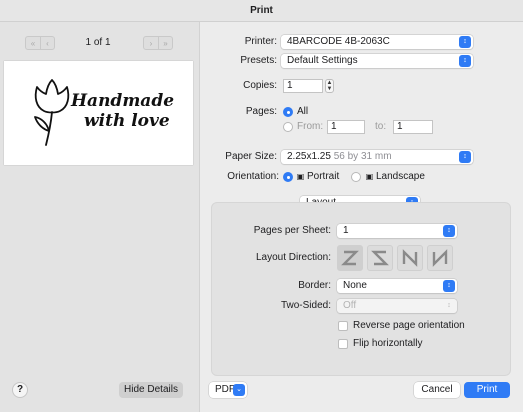 Image resolution: width=523 pixels, height=412 pixels. Describe the element at coordinates (329, 86) in the screenshot. I see `copies-stepper: ▲ ▼` at that location.